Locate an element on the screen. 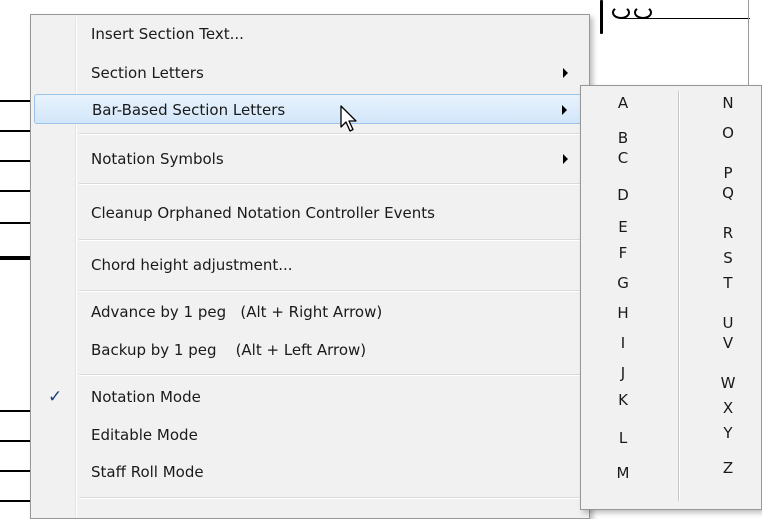 The image size is (762, 519). menu-item-notation-mode: ✓ Notation Mode is located at coordinates (310, 397).